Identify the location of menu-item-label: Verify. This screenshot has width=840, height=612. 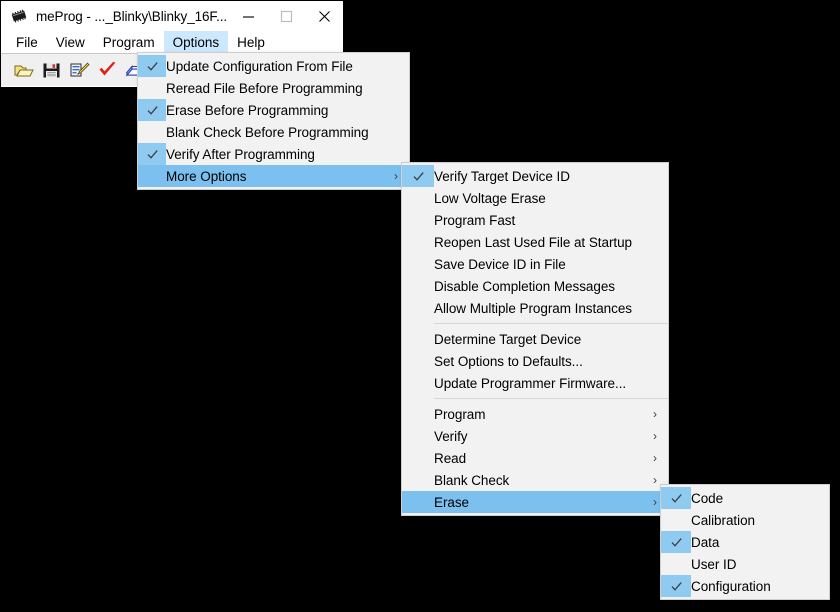
(451, 436).